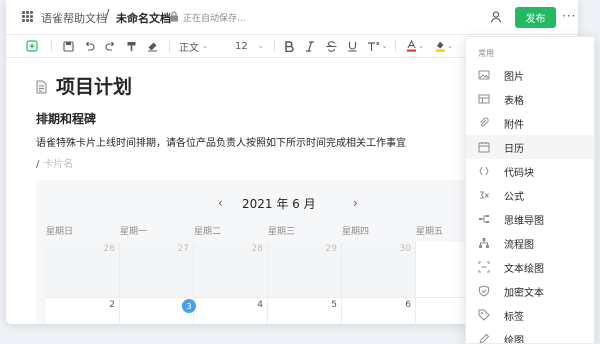  Describe the element at coordinates (305, 311) in the screenshot. I see `calendar-day-cell: 5` at that location.